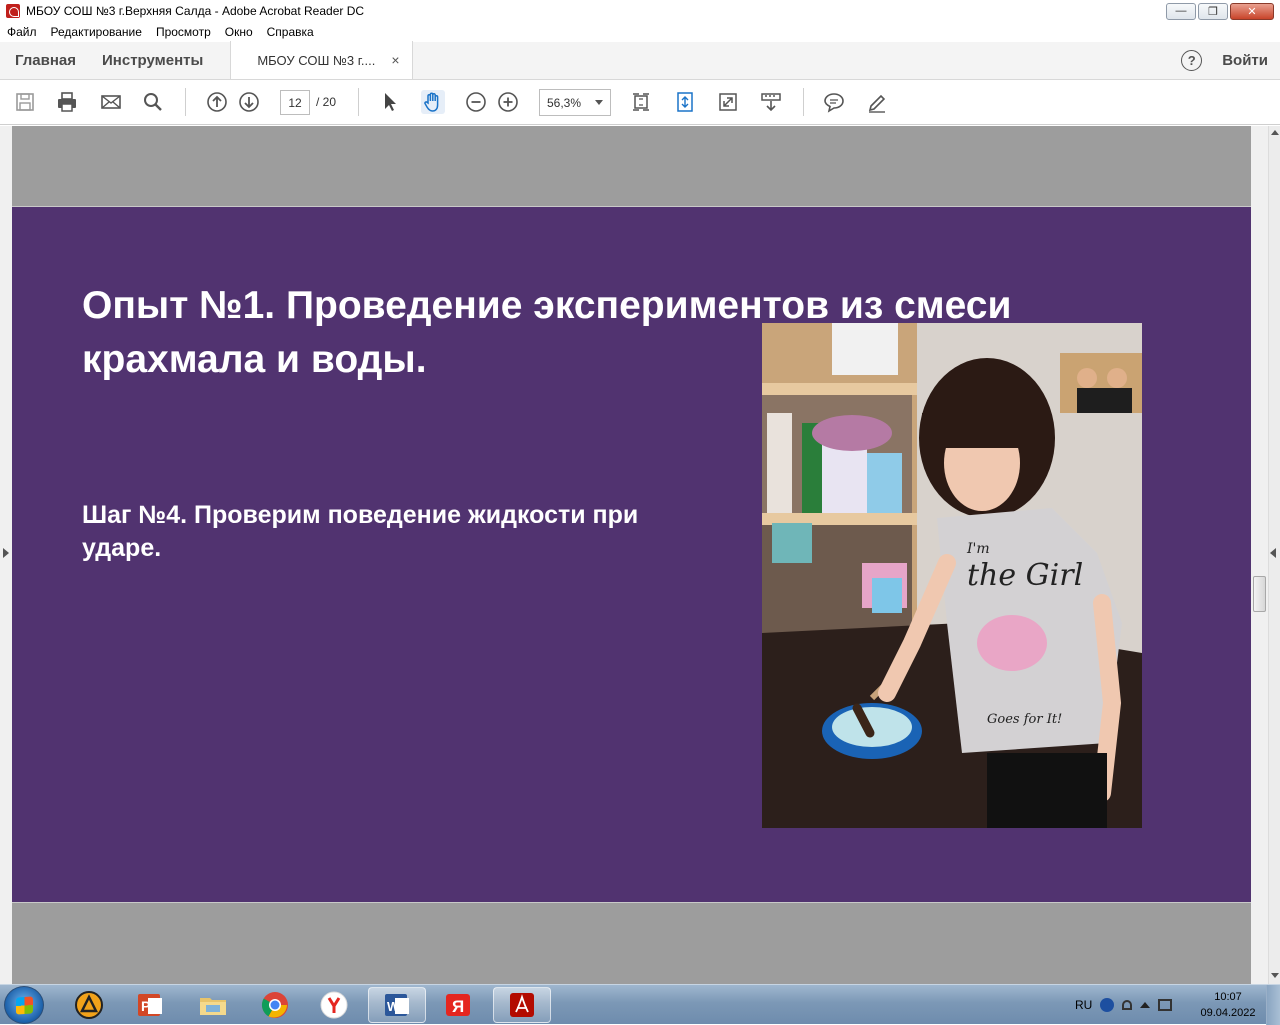 The height and width of the screenshot is (1025, 1280). What do you see at coordinates (1273, 553) in the screenshot?
I see `expand-right-panel-icon` at bounding box center [1273, 553].